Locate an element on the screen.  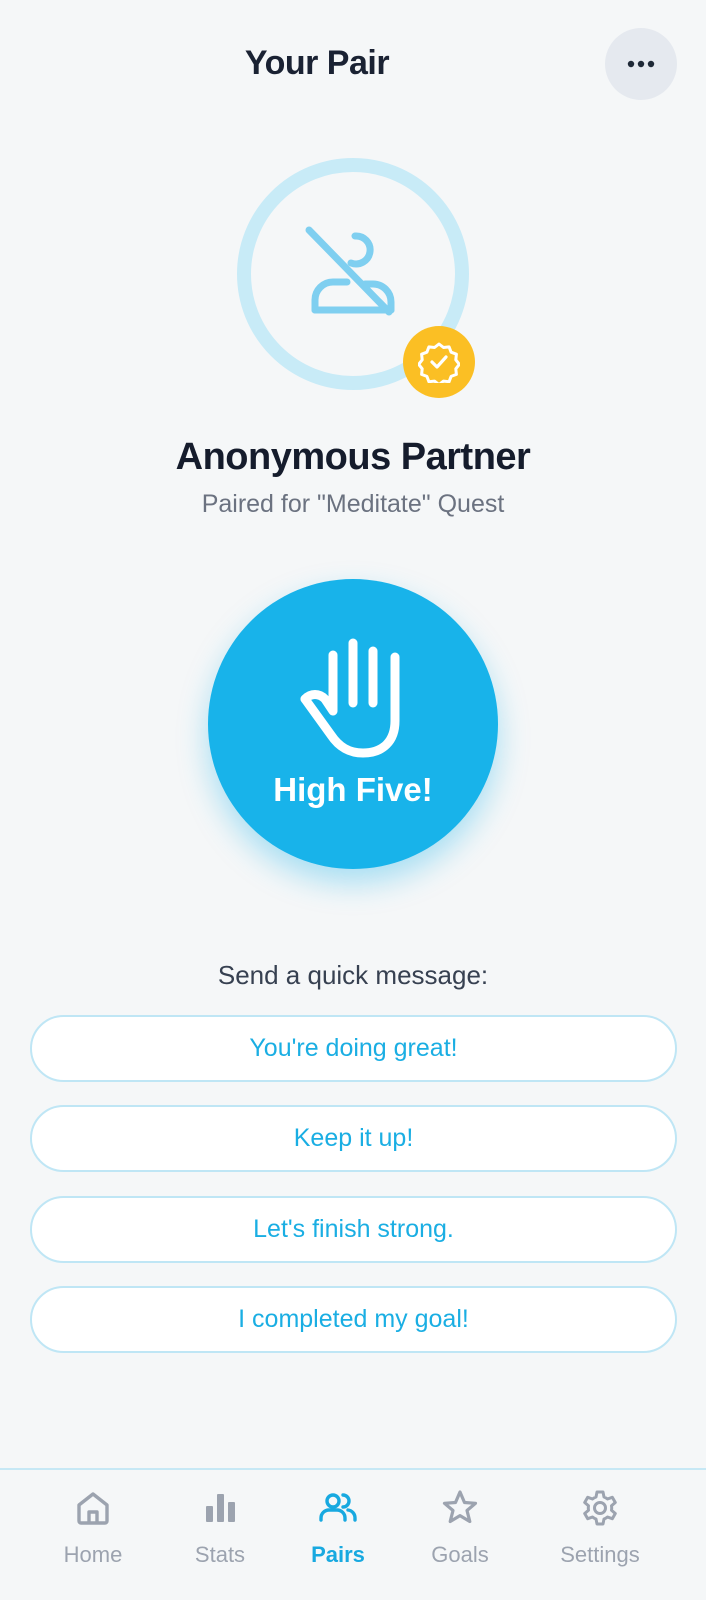
bottom-nav: Home Stats Pairs Goals Settings is located at coordinates (353, 1534).